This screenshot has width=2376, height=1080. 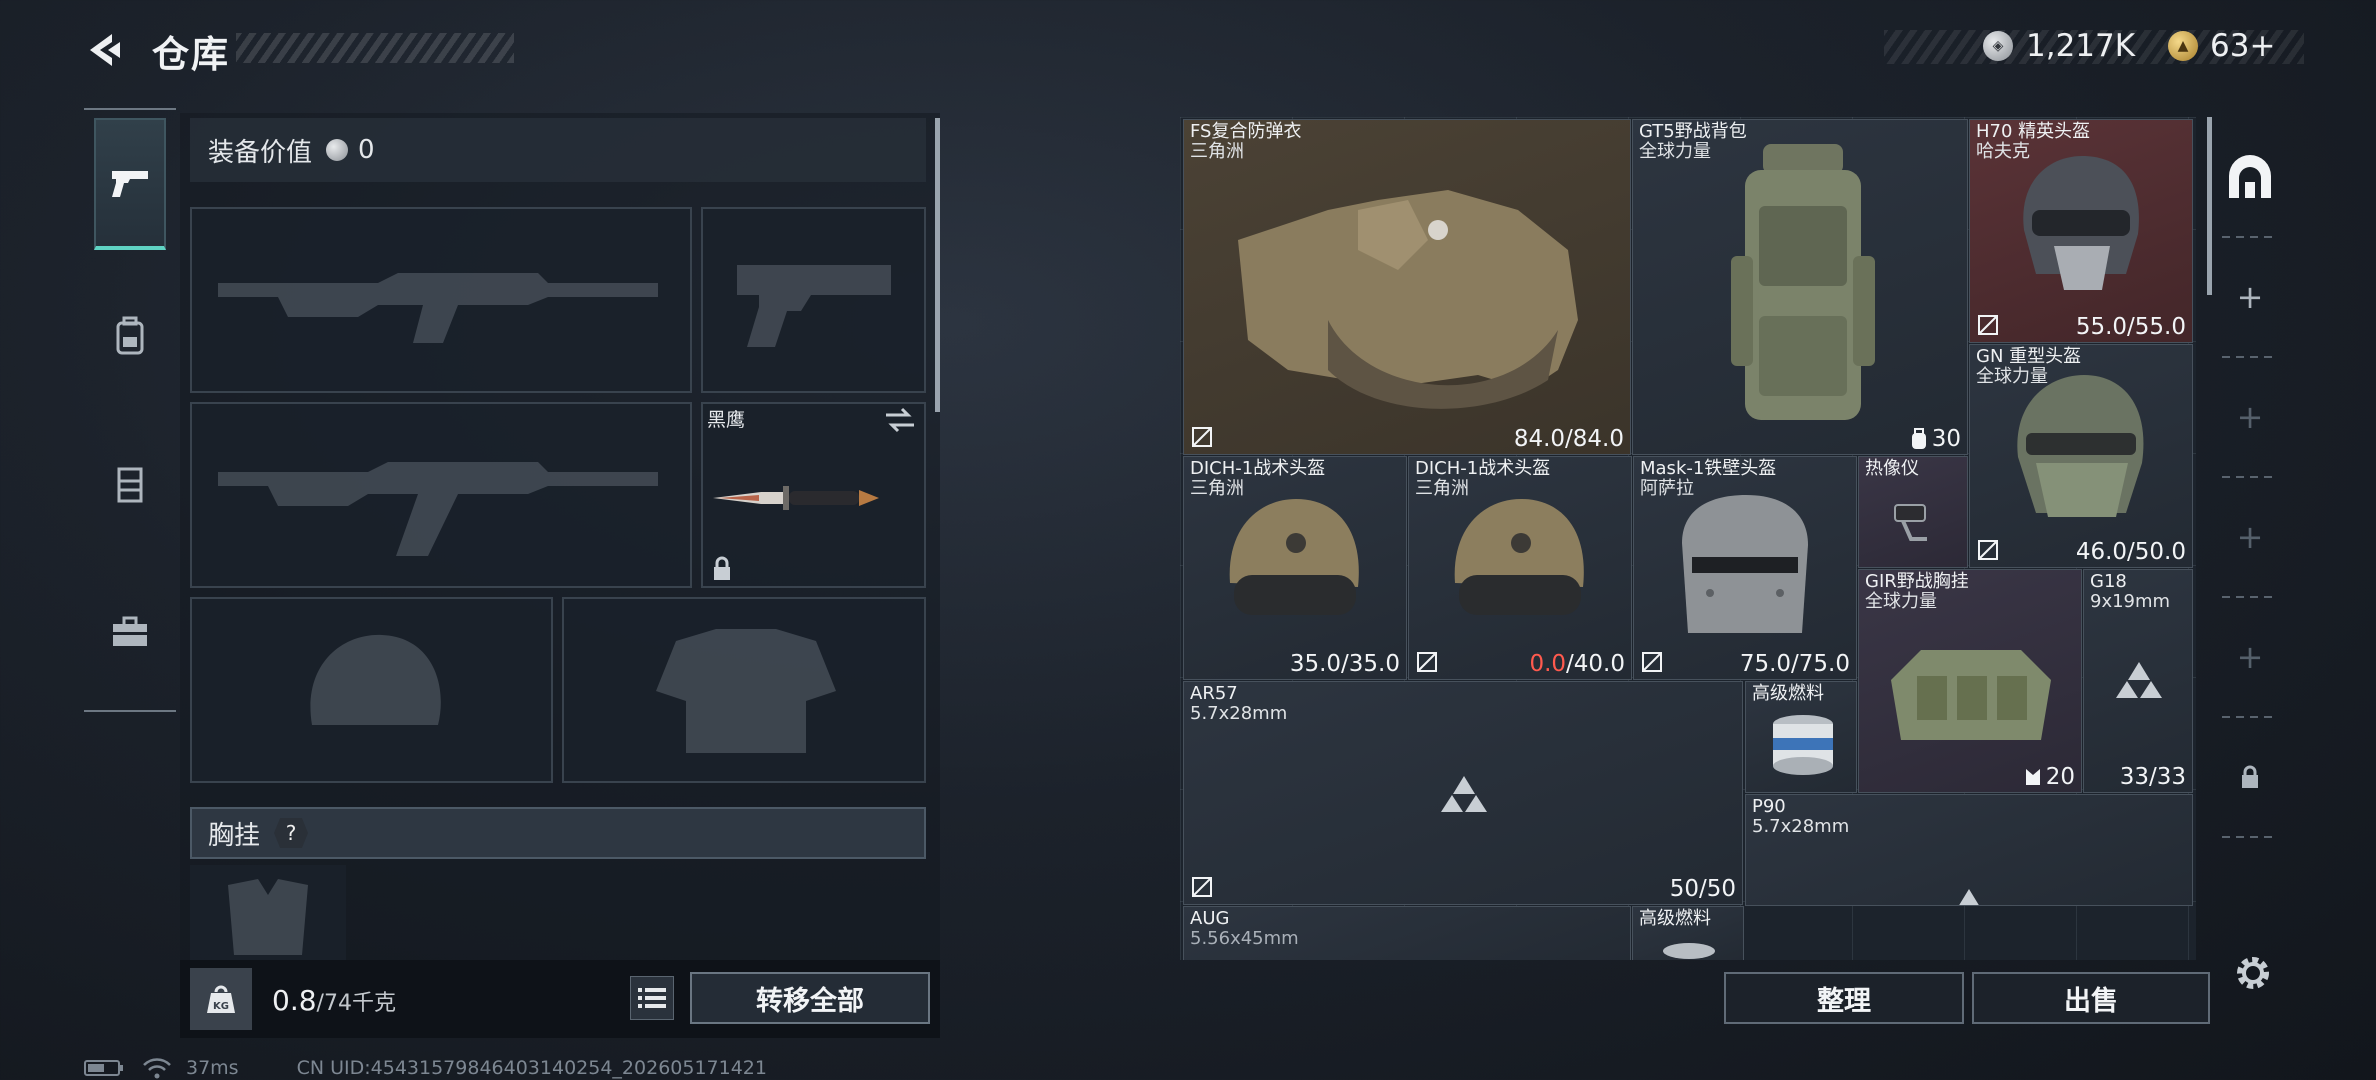 What do you see at coordinates (1844, 998) in the screenshot?
I see `sort-button: 整理` at bounding box center [1844, 998].